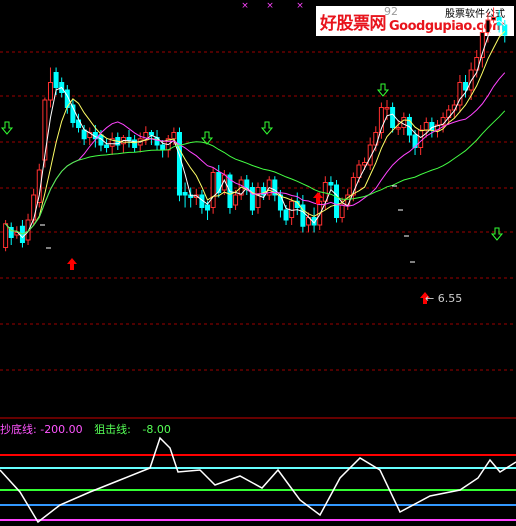  I want to click on low-arrow-icon: ←, so click(430, 298).